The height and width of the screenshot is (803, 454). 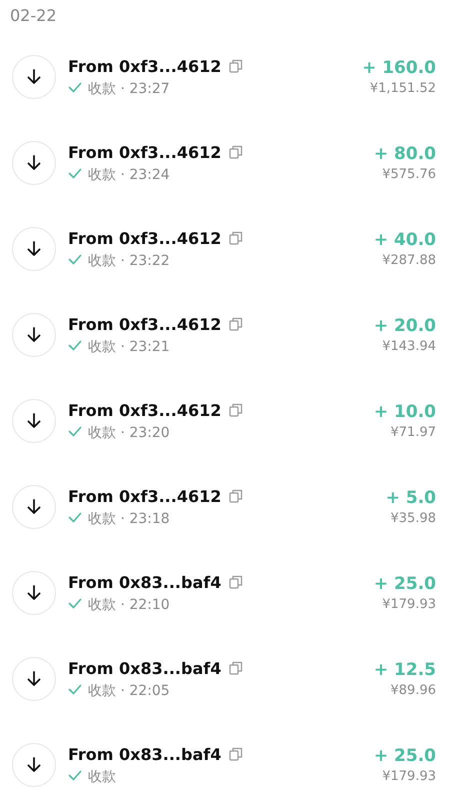 I want to click on transaction-status: 收款 · 23:22, so click(x=129, y=261).